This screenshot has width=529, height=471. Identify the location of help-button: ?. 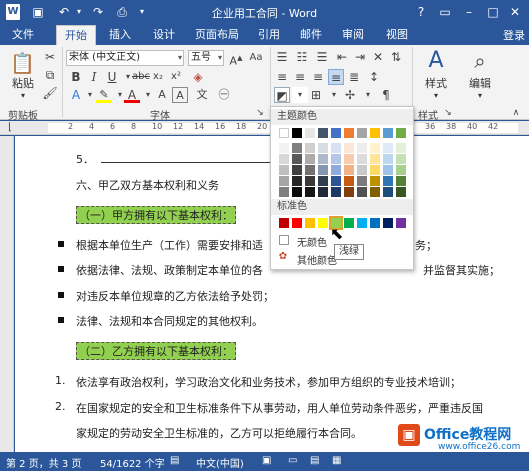
(421, 12).